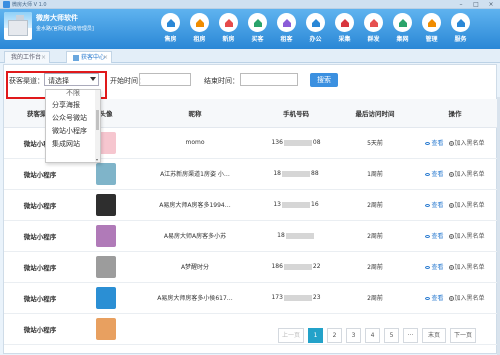 Image resolution: width=500 pixels, height=355 pixels. What do you see at coordinates (392, 335) in the screenshot?
I see `page-button: 5` at bounding box center [392, 335].